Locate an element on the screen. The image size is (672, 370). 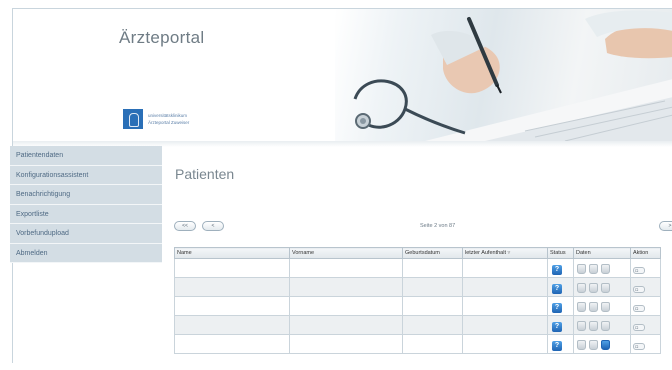
pager-prev-button: < is located at coordinates (213, 226).